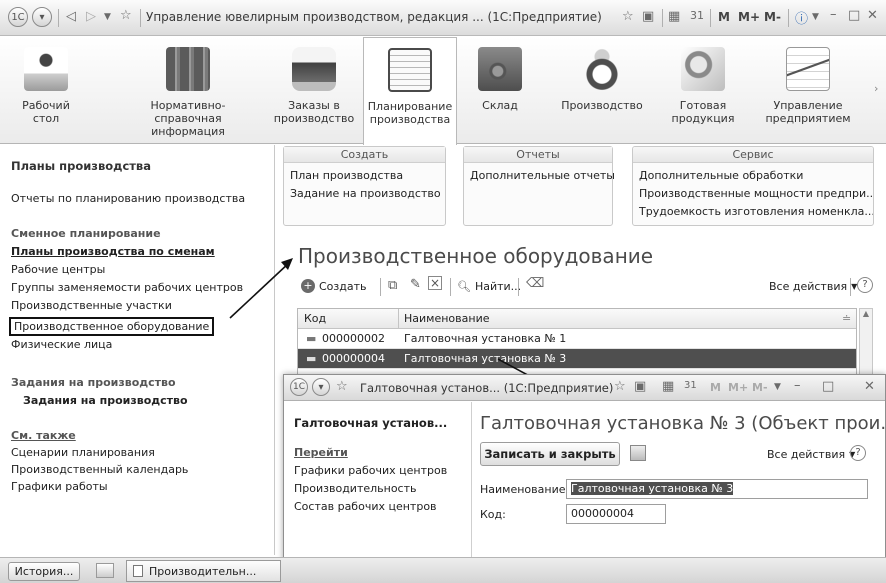 Image resolution: width=886 pixels, height=583 pixels. What do you see at coordinates (550, 454) in the screenshot?
I see `save-and-close-button: Записать и закрыть` at bounding box center [550, 454].